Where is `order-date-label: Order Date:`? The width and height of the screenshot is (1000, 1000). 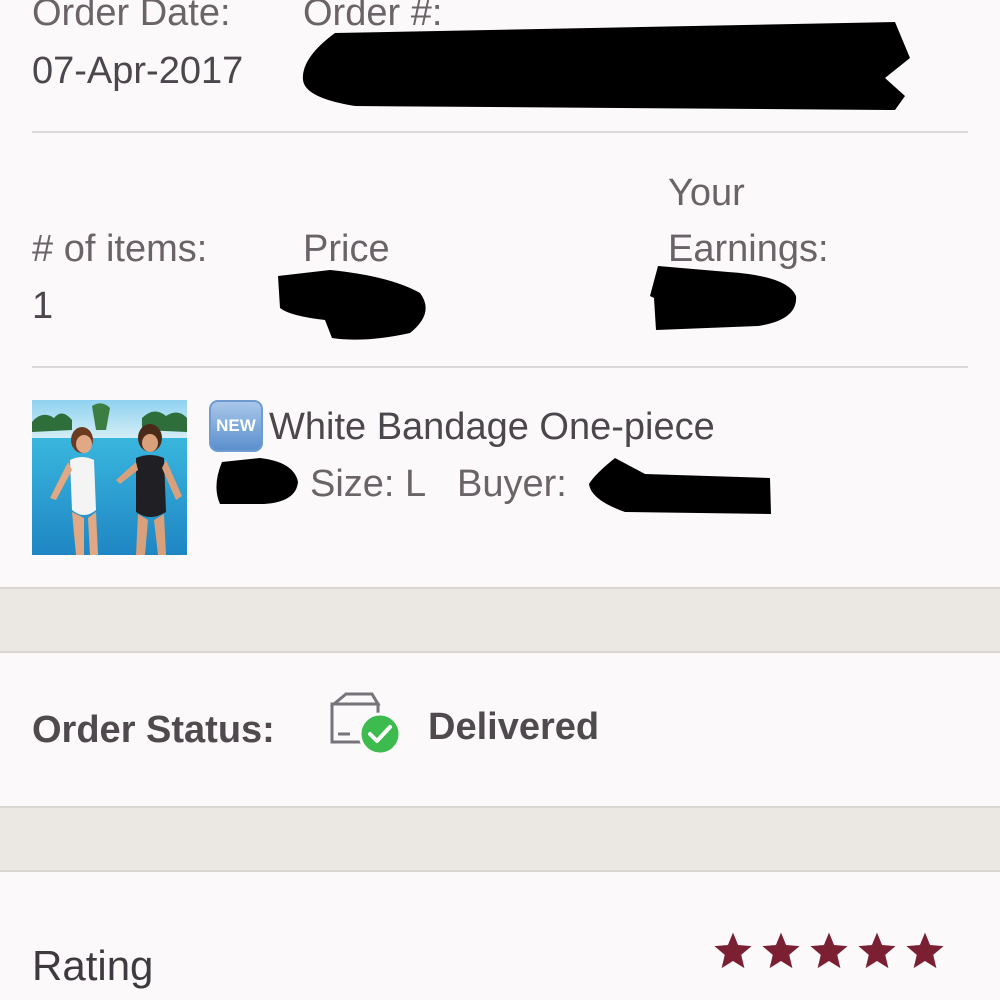
order-date-label: Order Date: is located at coordinates (131, 17).